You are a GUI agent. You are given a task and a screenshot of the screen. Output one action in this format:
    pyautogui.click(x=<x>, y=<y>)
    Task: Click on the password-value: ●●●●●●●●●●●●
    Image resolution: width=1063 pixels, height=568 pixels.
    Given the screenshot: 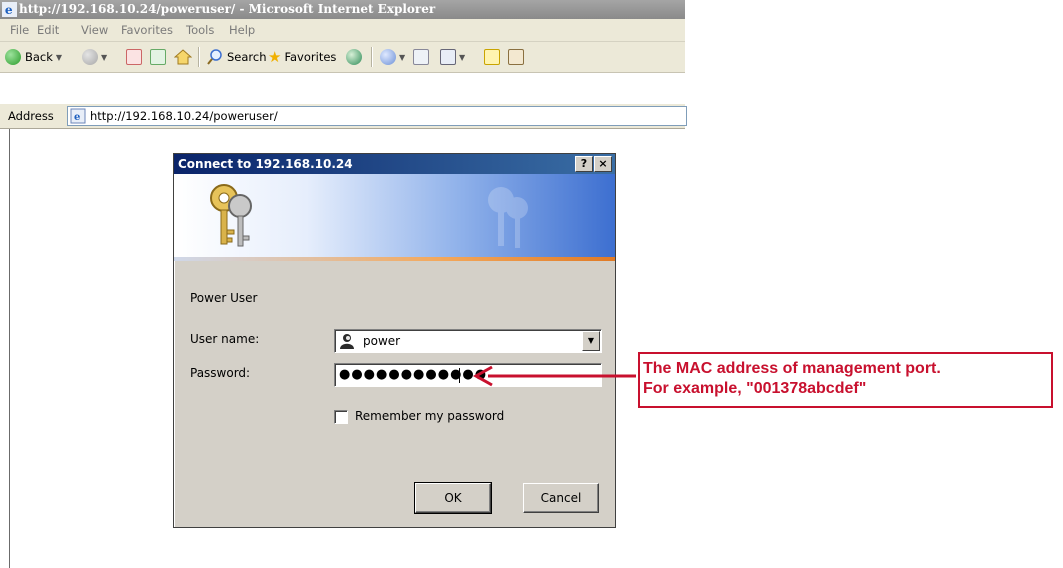 What is the action you would take?
    pyautogui.click(x=413, y=374)
    